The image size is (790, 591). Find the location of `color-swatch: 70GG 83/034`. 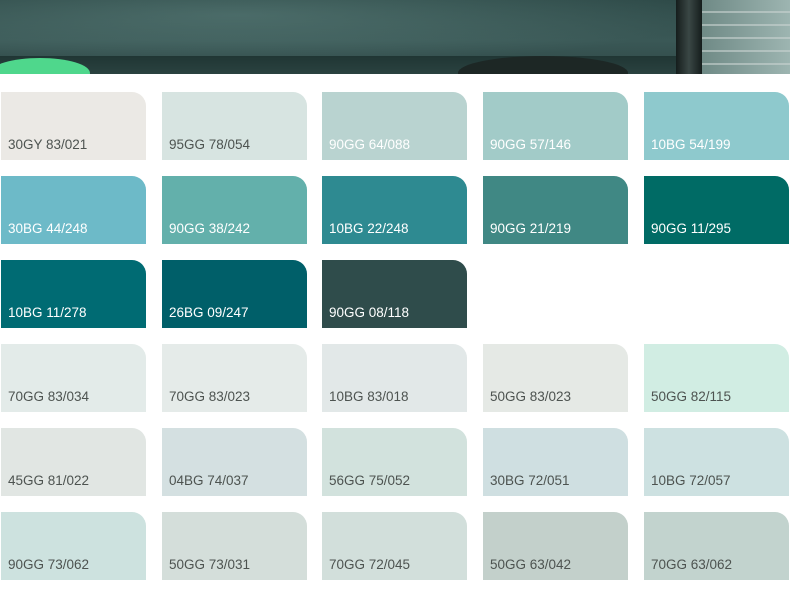

color-swatch: 70GG 83/034 is located at coordinates (73, 378).